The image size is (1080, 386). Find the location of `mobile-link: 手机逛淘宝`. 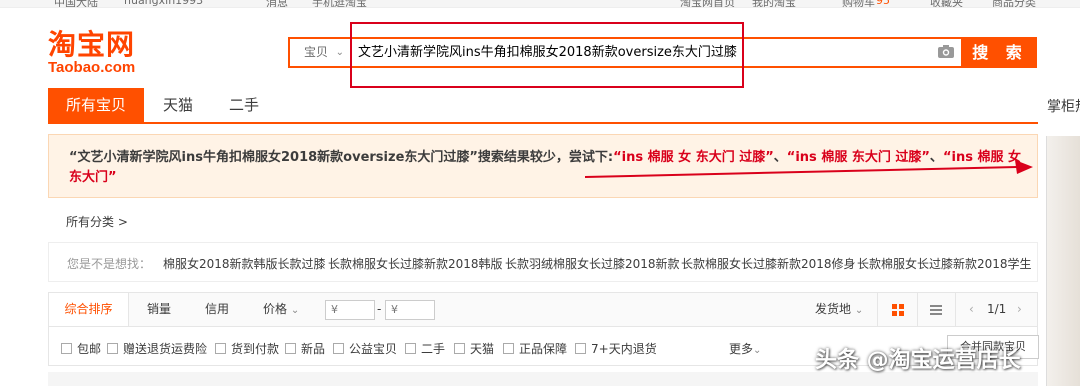

mobile-link: 手机逛淘宝 is located at coordinates (339, 3).